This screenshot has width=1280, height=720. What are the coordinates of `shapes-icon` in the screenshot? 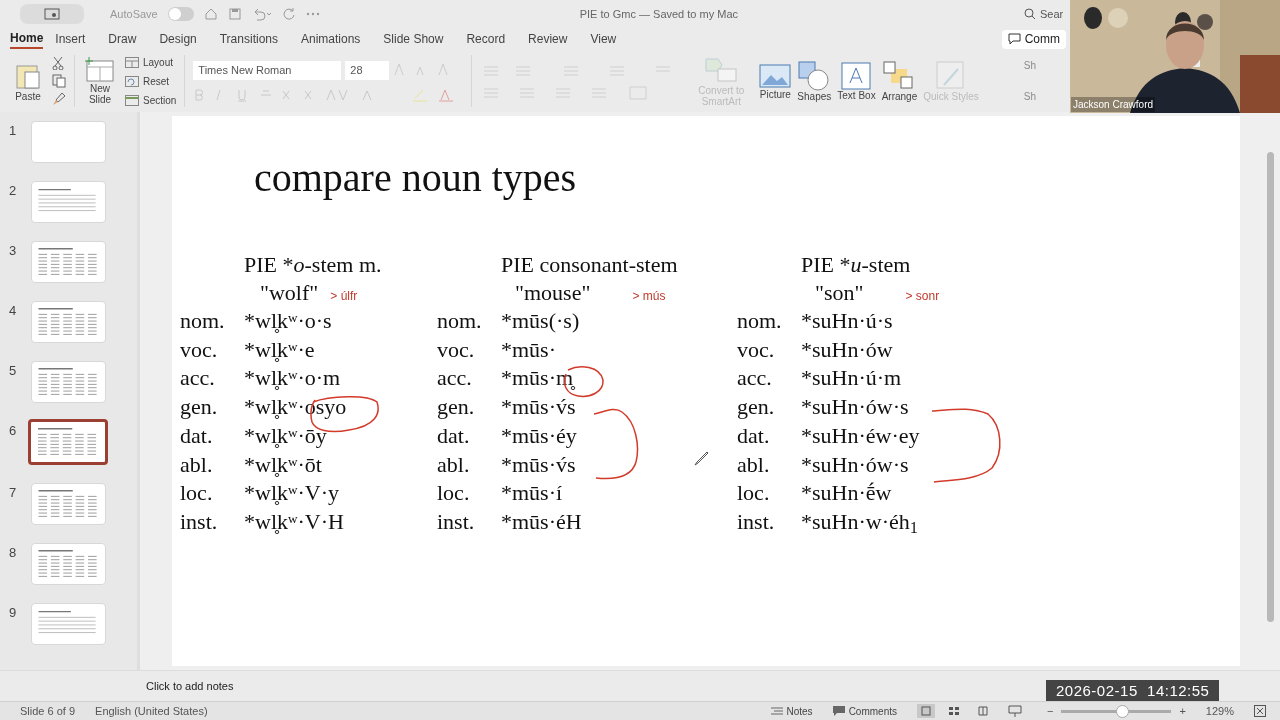 It's located at (814, 75).